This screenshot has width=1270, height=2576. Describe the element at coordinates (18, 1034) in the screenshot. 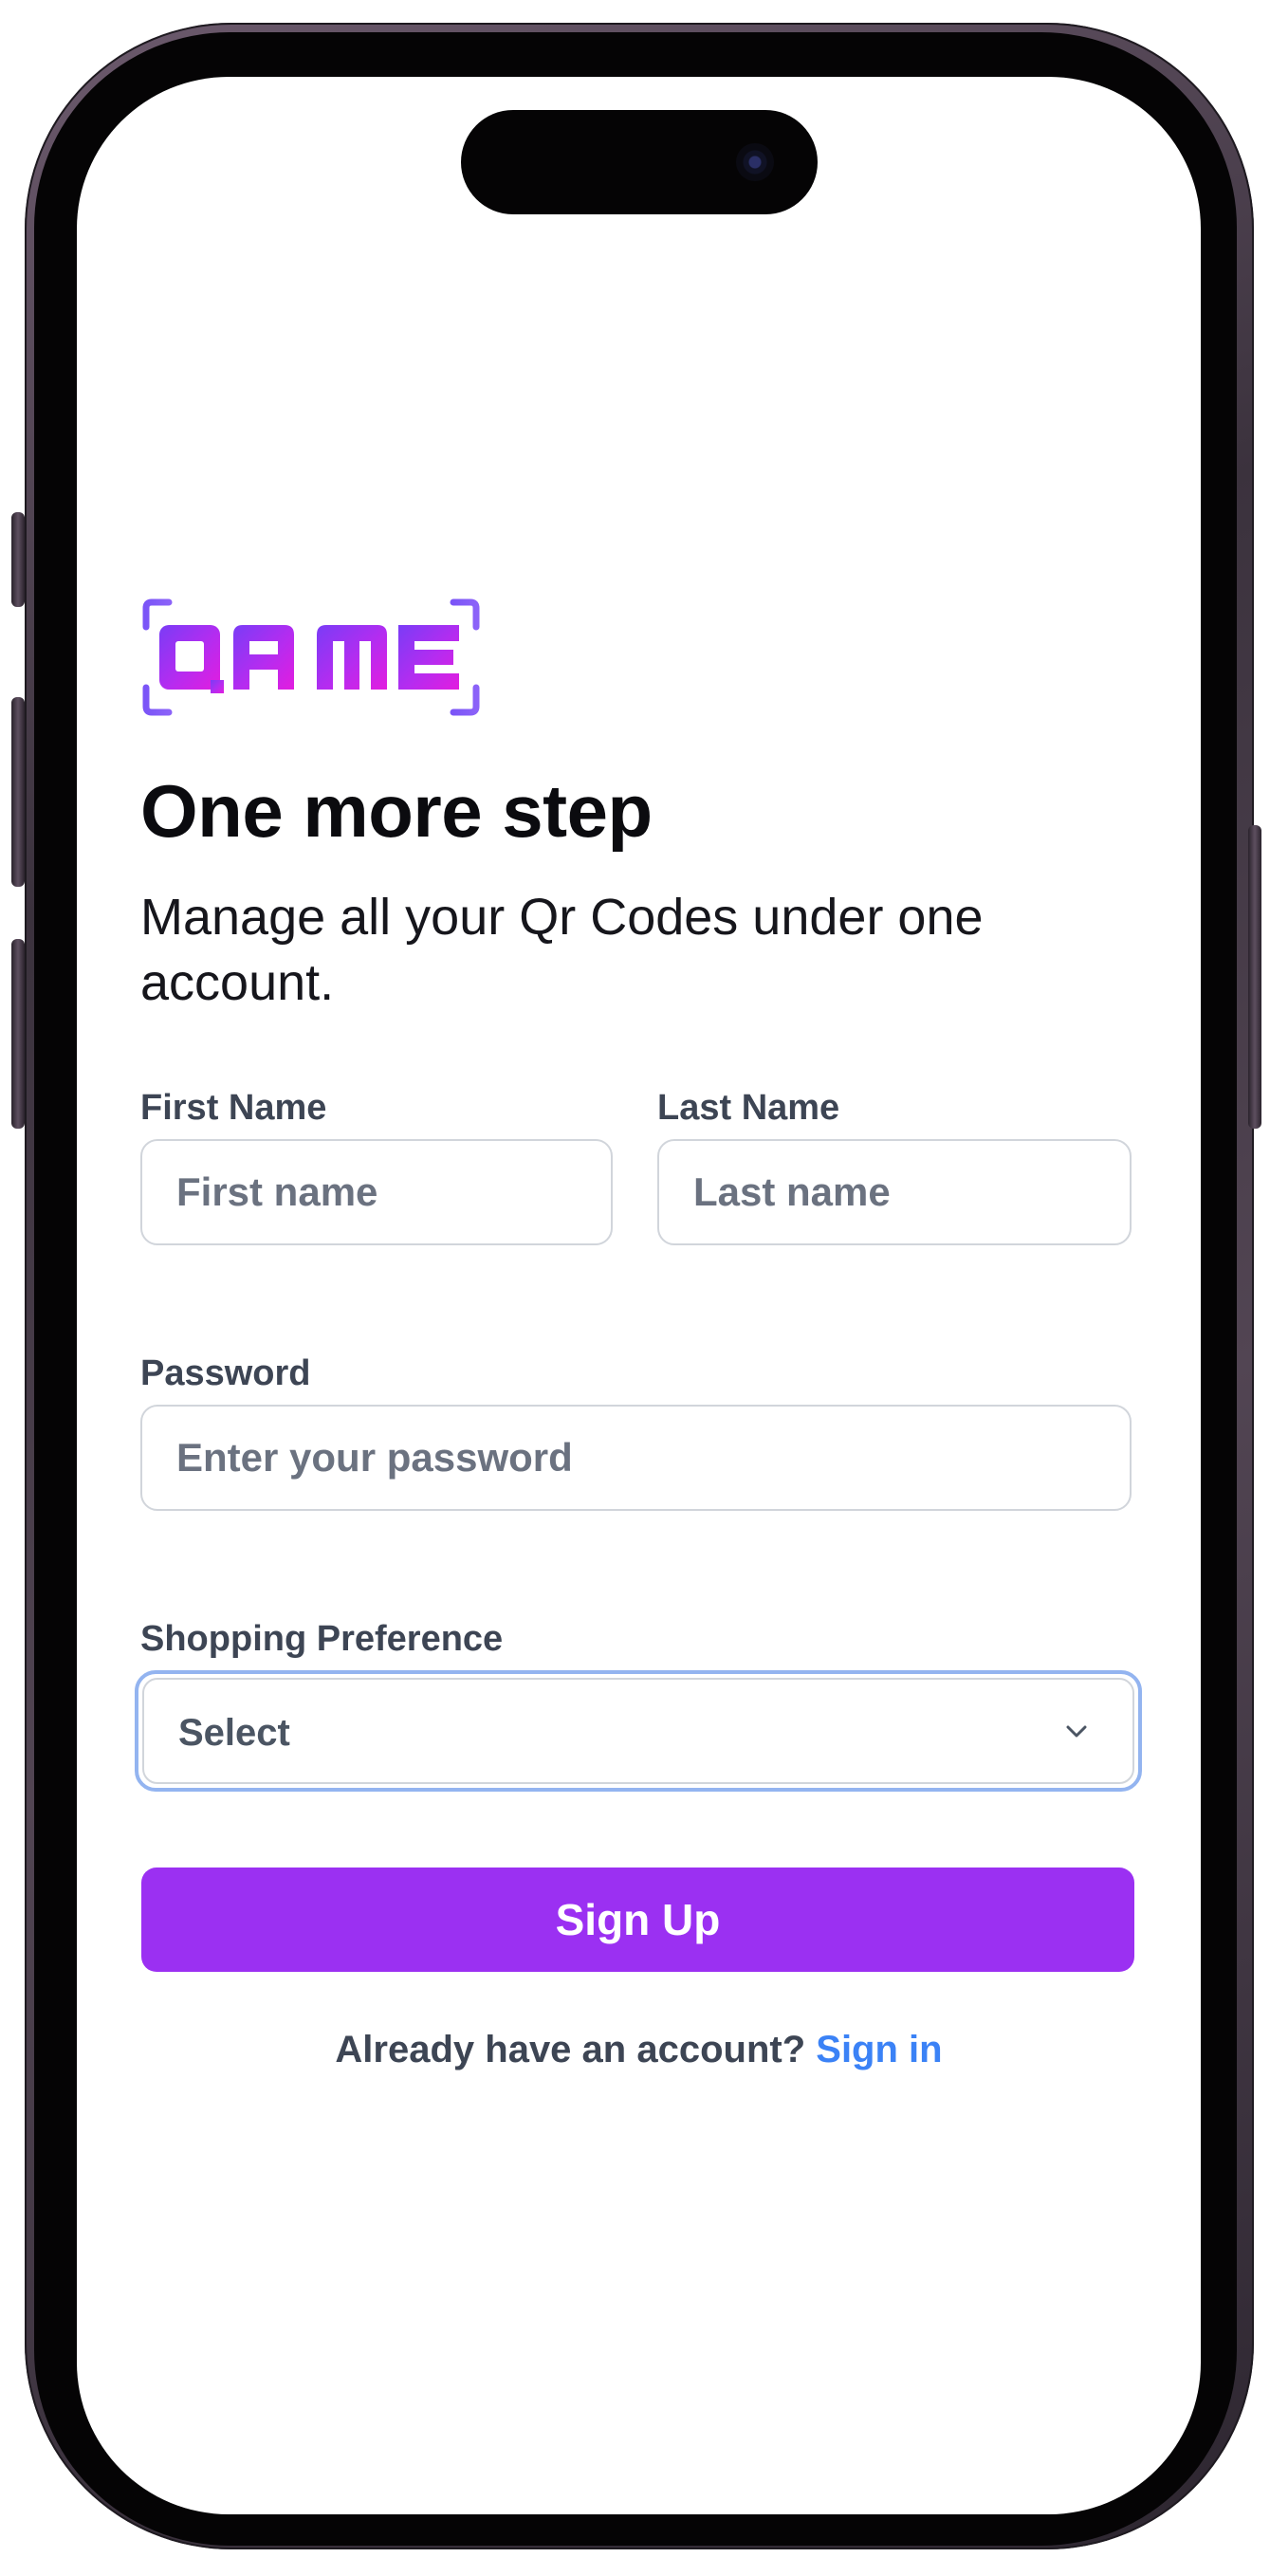

I see `volume-down-button` at that location.